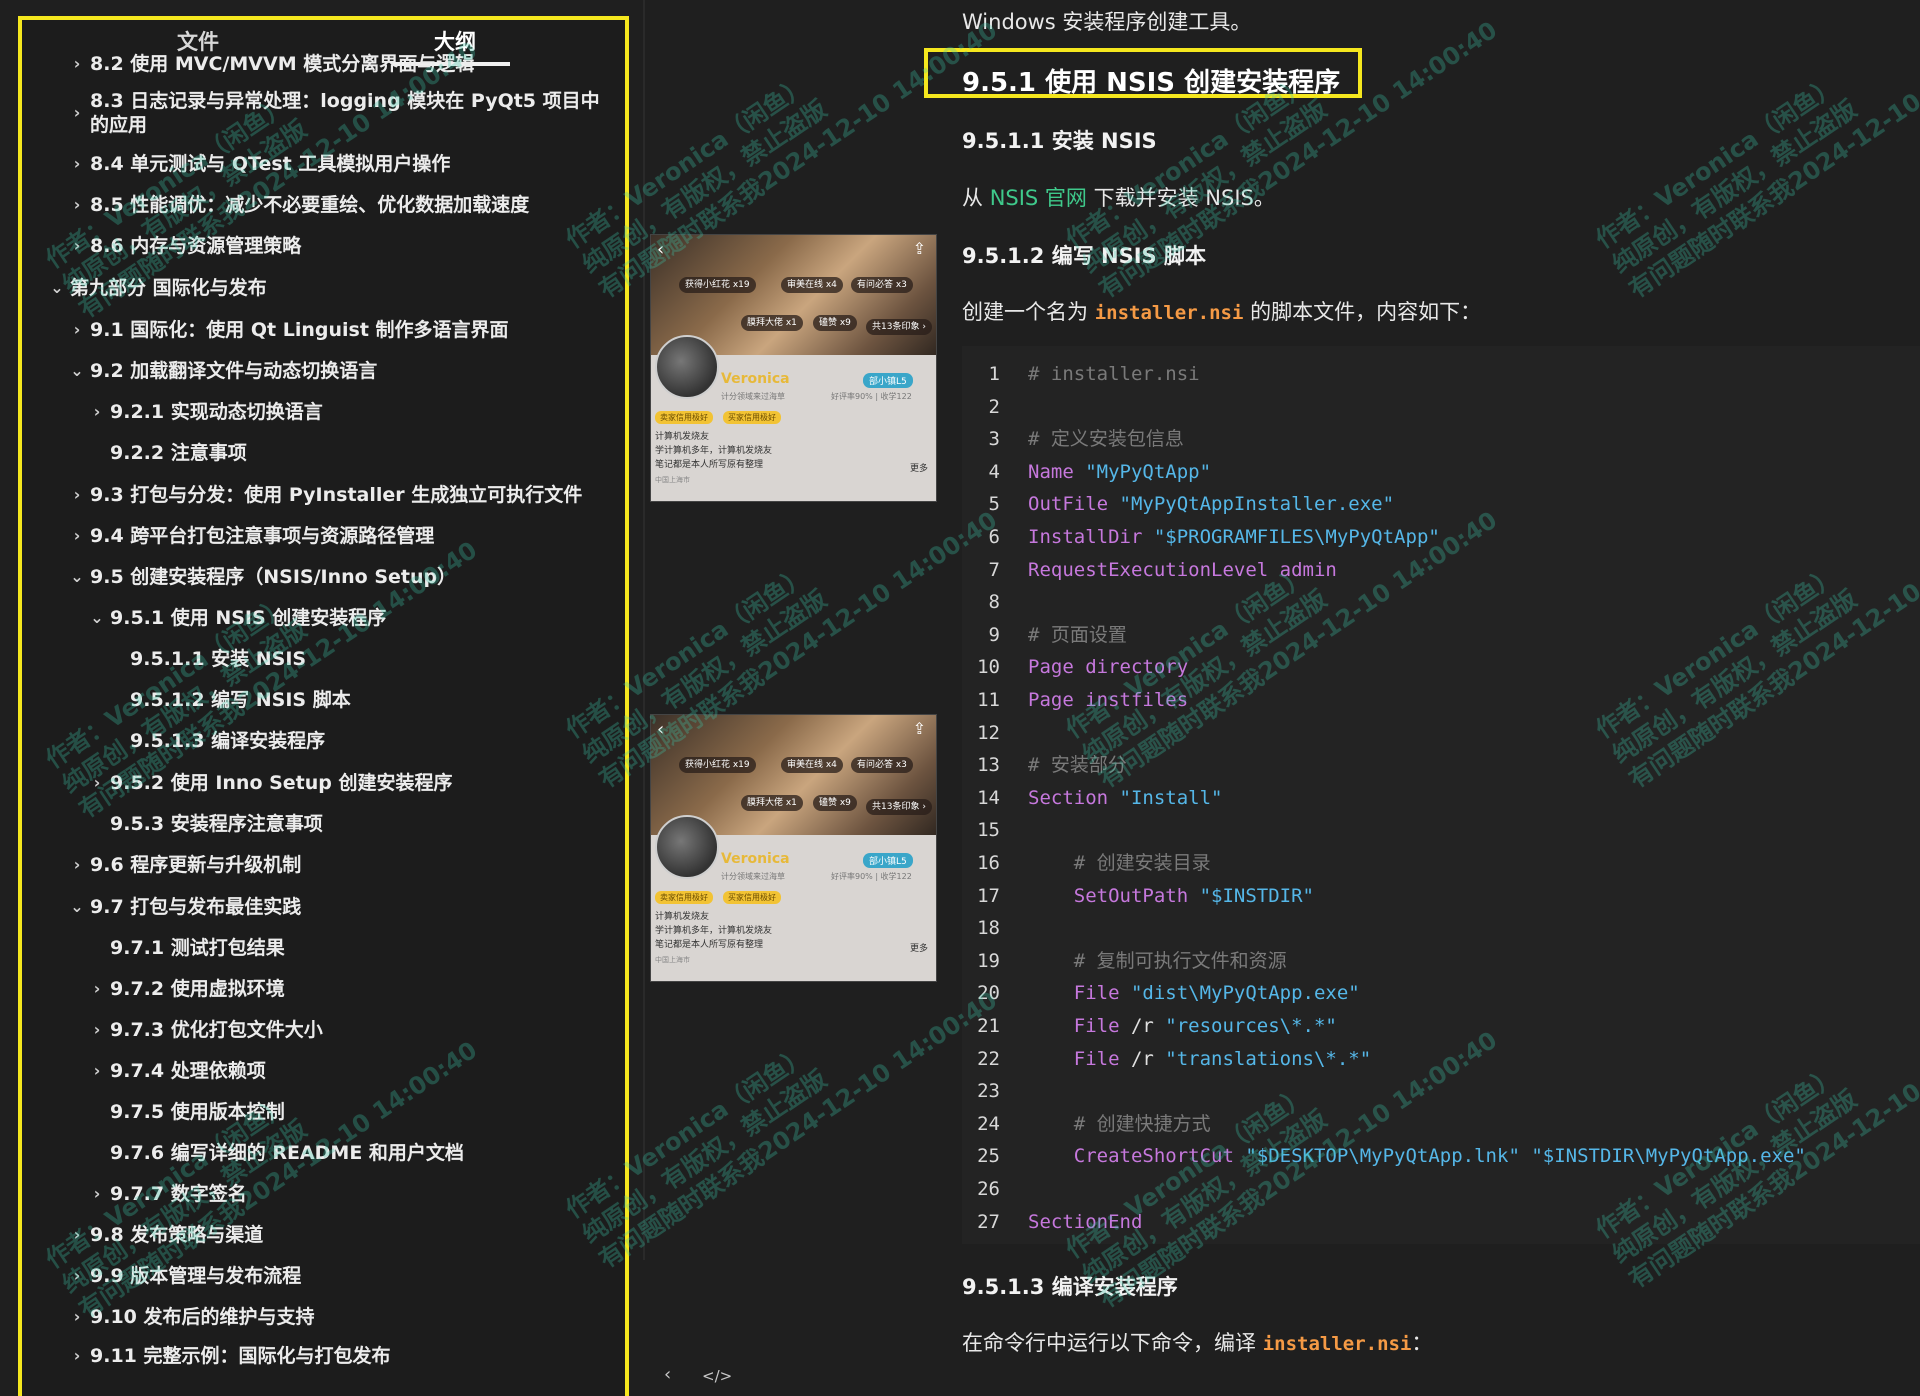  What do you see at coordinates (323, 496) in the screenshot?
I see `outline-item: › 9.3 打包与分发：使用 PyInstaller 生成独立可执行文件` at bounding box center [323, 496].